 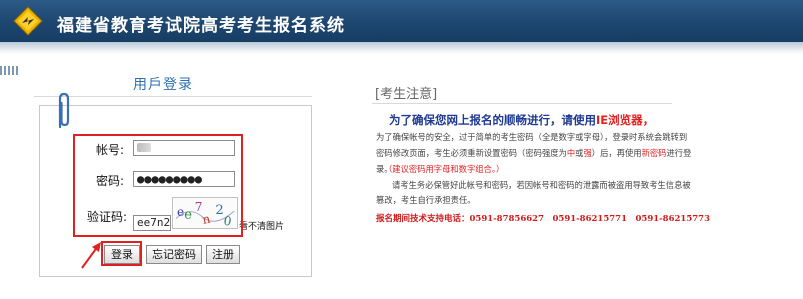 I want to click on security-note-line-1: 为了确保帐号的安全，过于简单的考生密码（全是数字或字母），登录时系统会跳转到, so click(x=532, y=137).